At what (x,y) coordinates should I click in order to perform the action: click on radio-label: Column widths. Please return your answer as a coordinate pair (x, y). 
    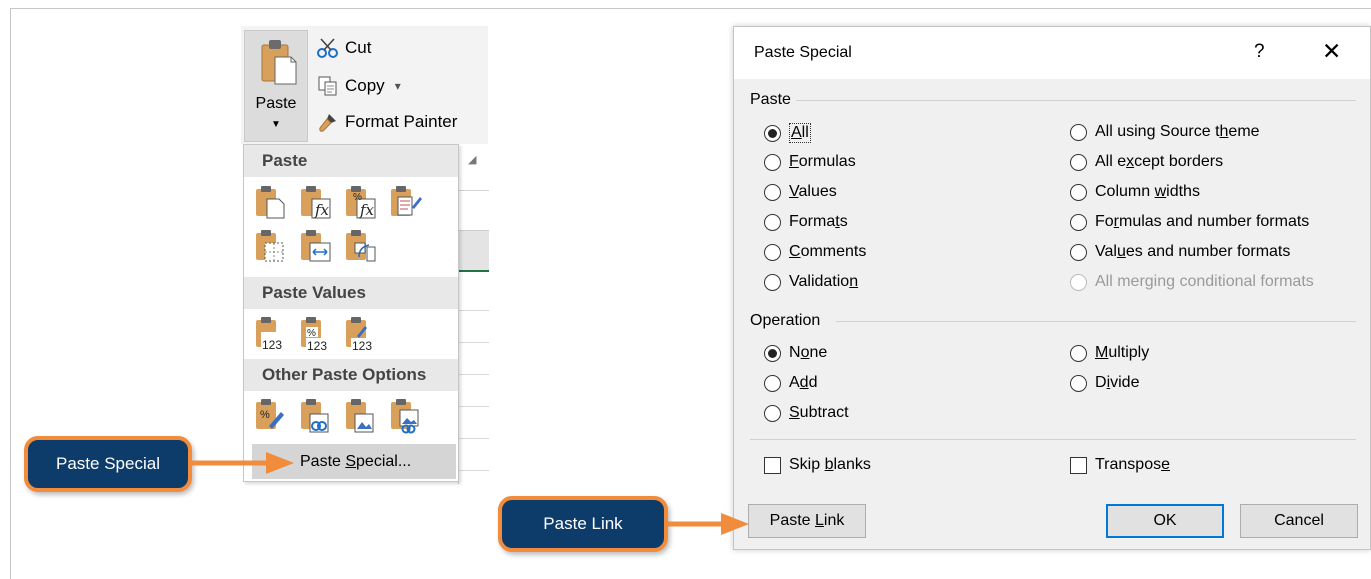
    Looking at the image, I should click on (1147, 191).